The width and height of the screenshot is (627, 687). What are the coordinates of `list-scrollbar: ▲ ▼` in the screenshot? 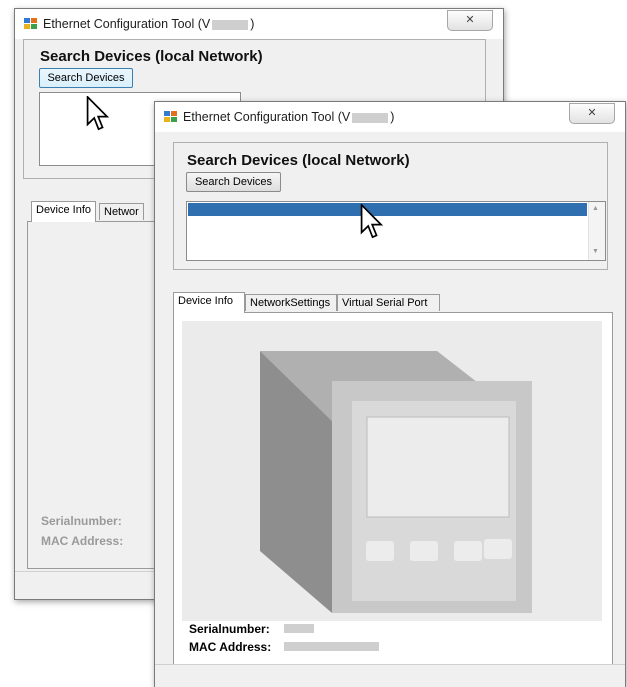 It's located at (596, 231).